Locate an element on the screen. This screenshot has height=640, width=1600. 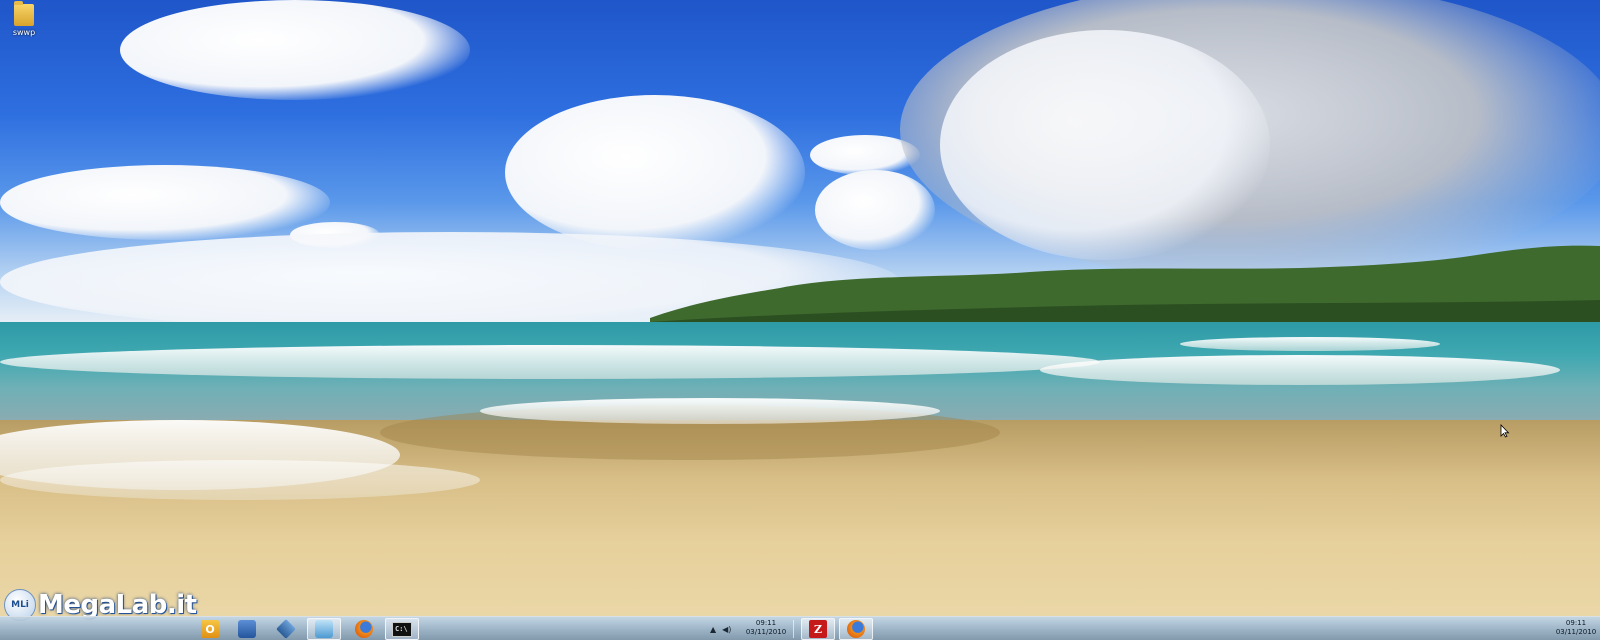
window-icon is located at coordinates (324, 629).